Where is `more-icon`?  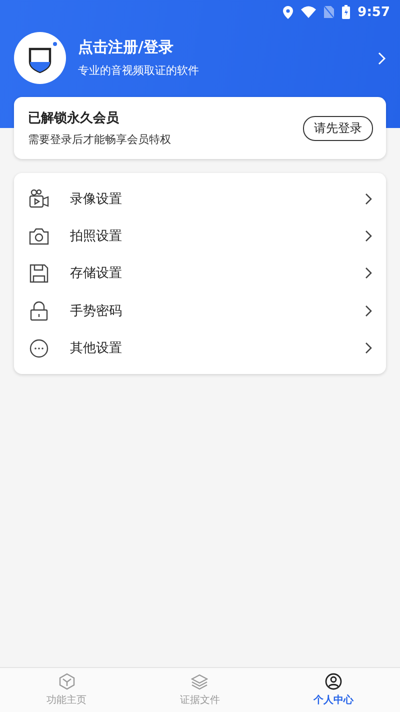 more-icon is located at coordinates (39, 348).